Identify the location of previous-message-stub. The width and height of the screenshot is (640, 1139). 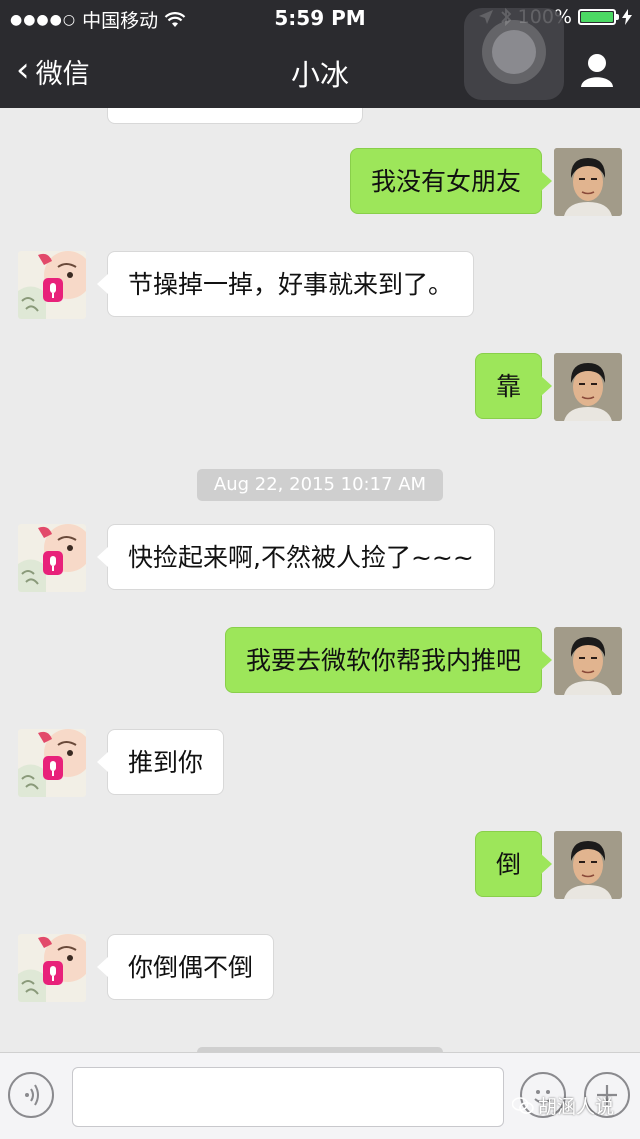
(320, 118).